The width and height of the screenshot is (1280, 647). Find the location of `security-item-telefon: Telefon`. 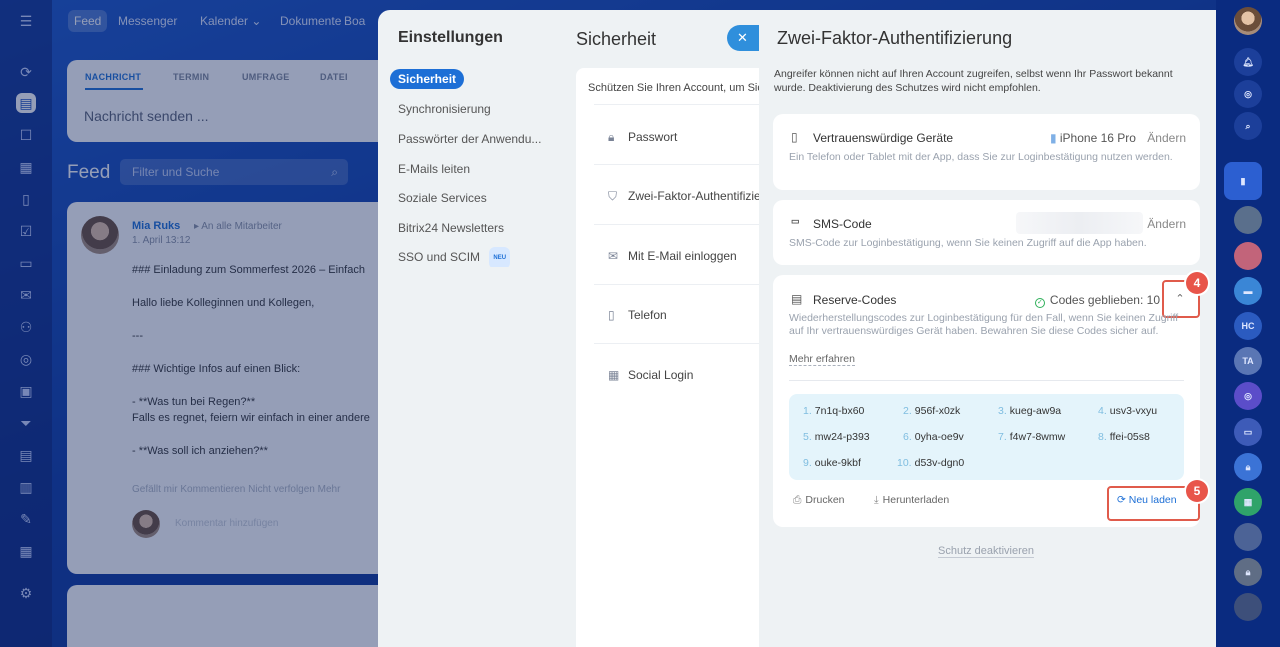

security-item-telefon: Telefon is located at coordinates (647, 315).